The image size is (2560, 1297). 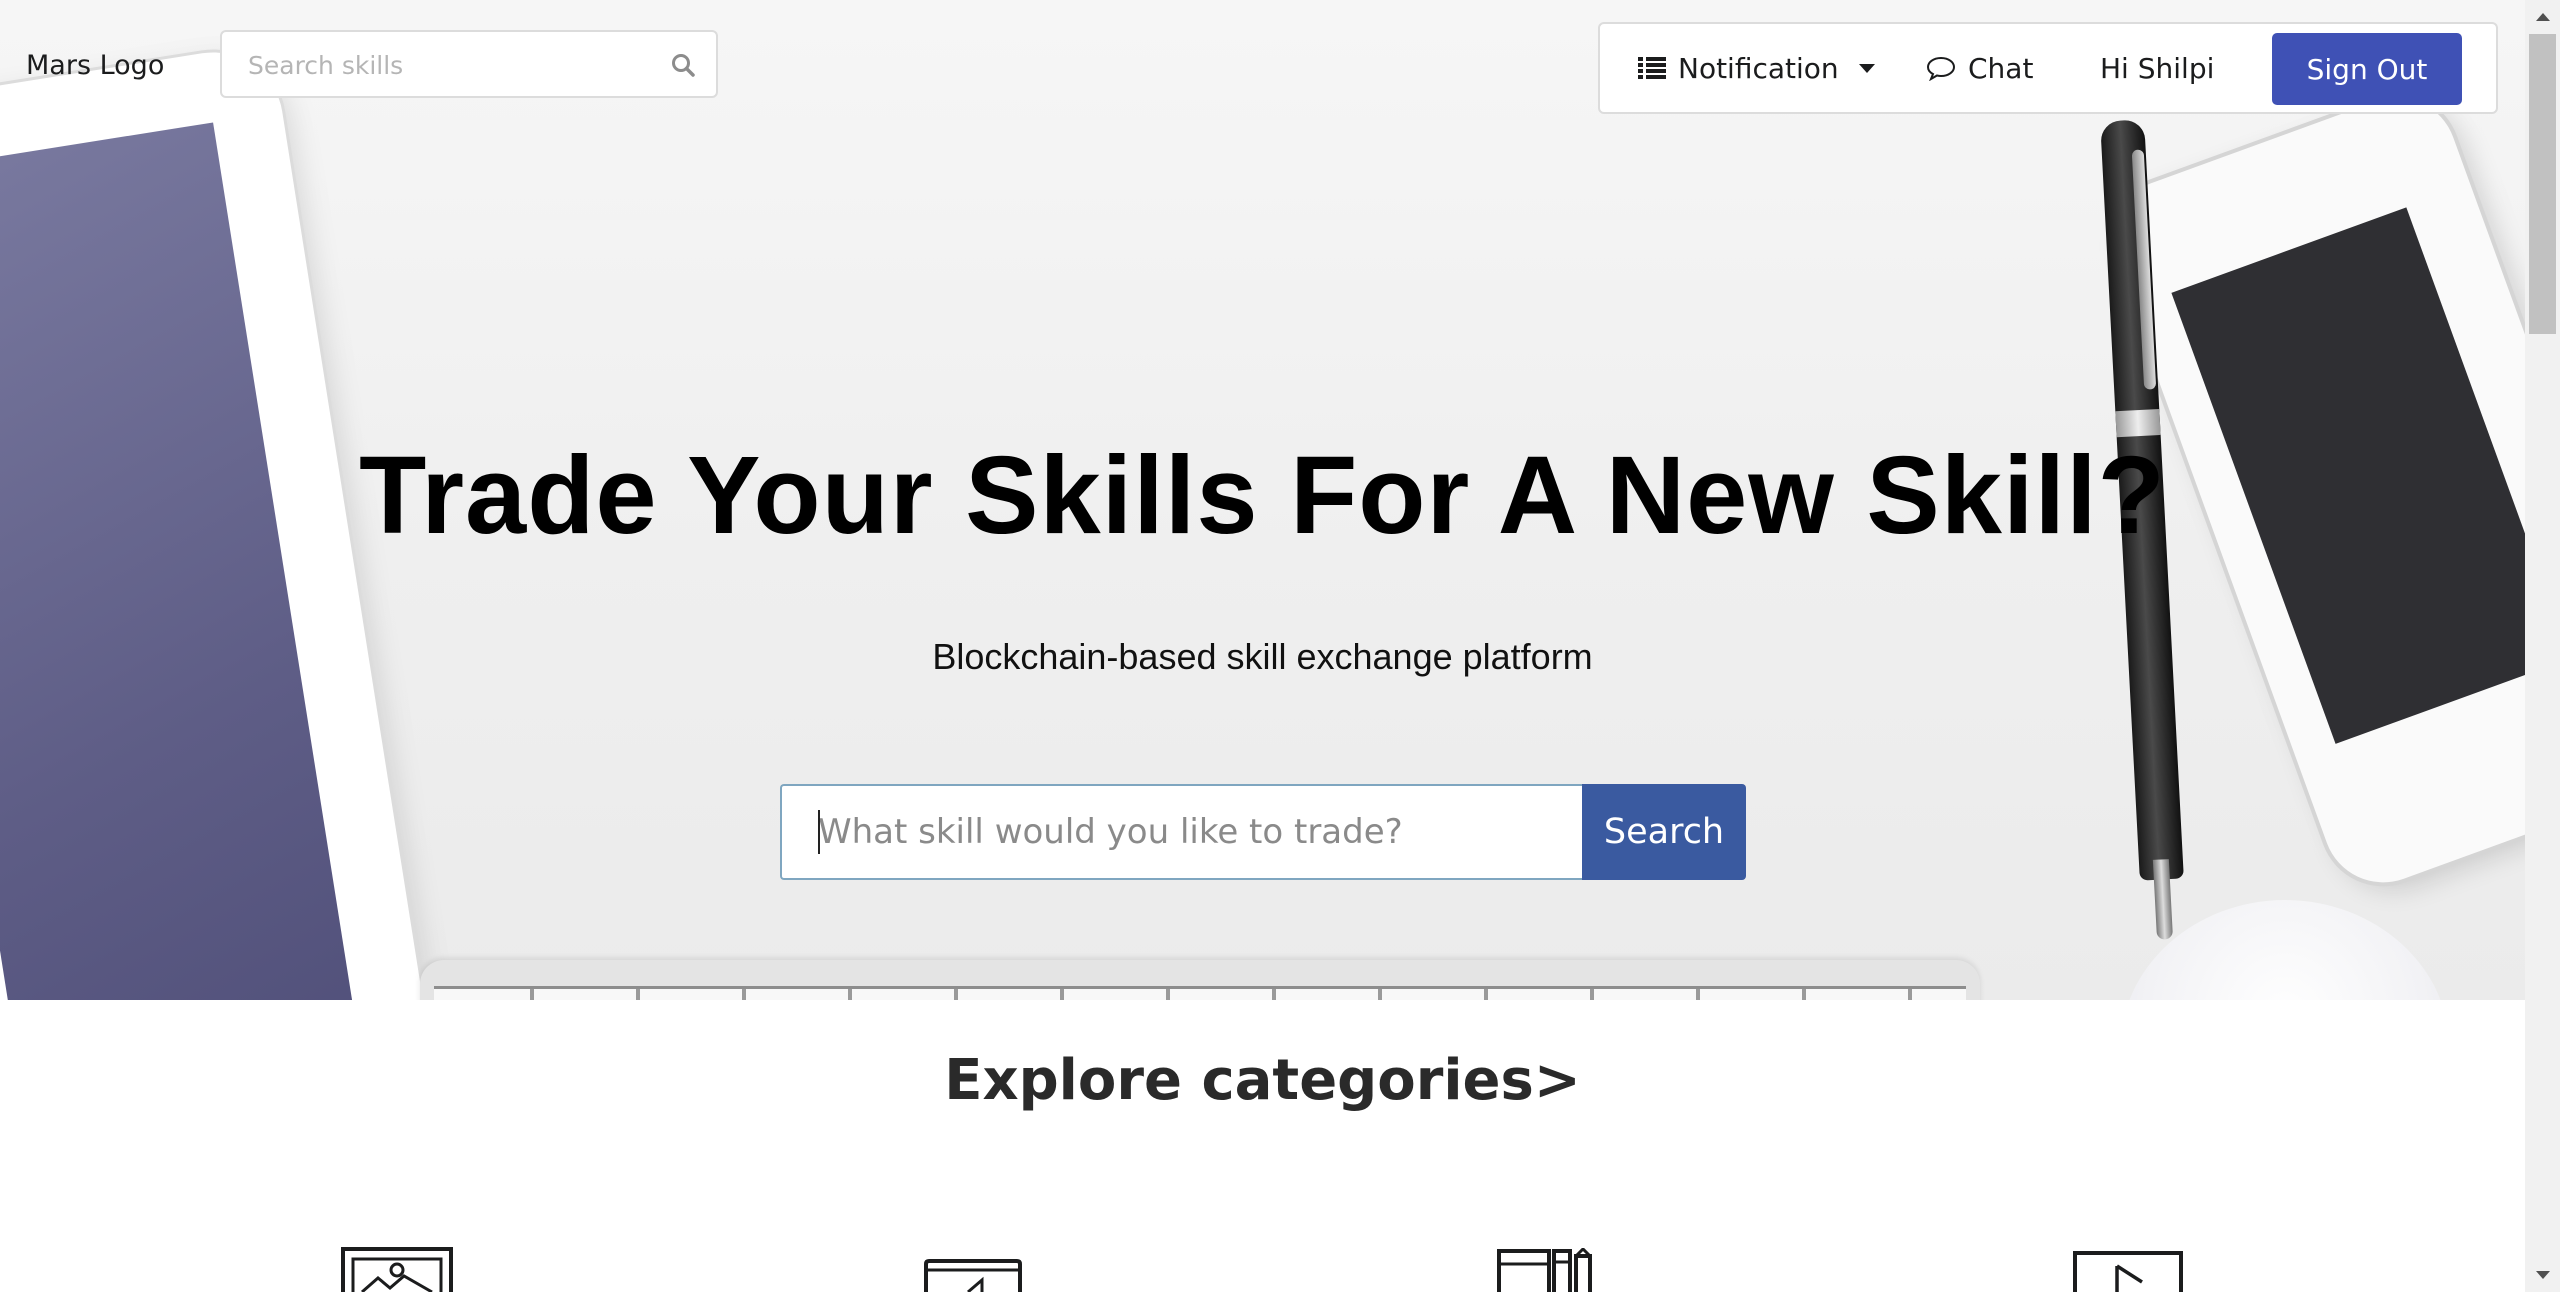 I want to click on notification-label: Notification, so click(x=1758, y=68).